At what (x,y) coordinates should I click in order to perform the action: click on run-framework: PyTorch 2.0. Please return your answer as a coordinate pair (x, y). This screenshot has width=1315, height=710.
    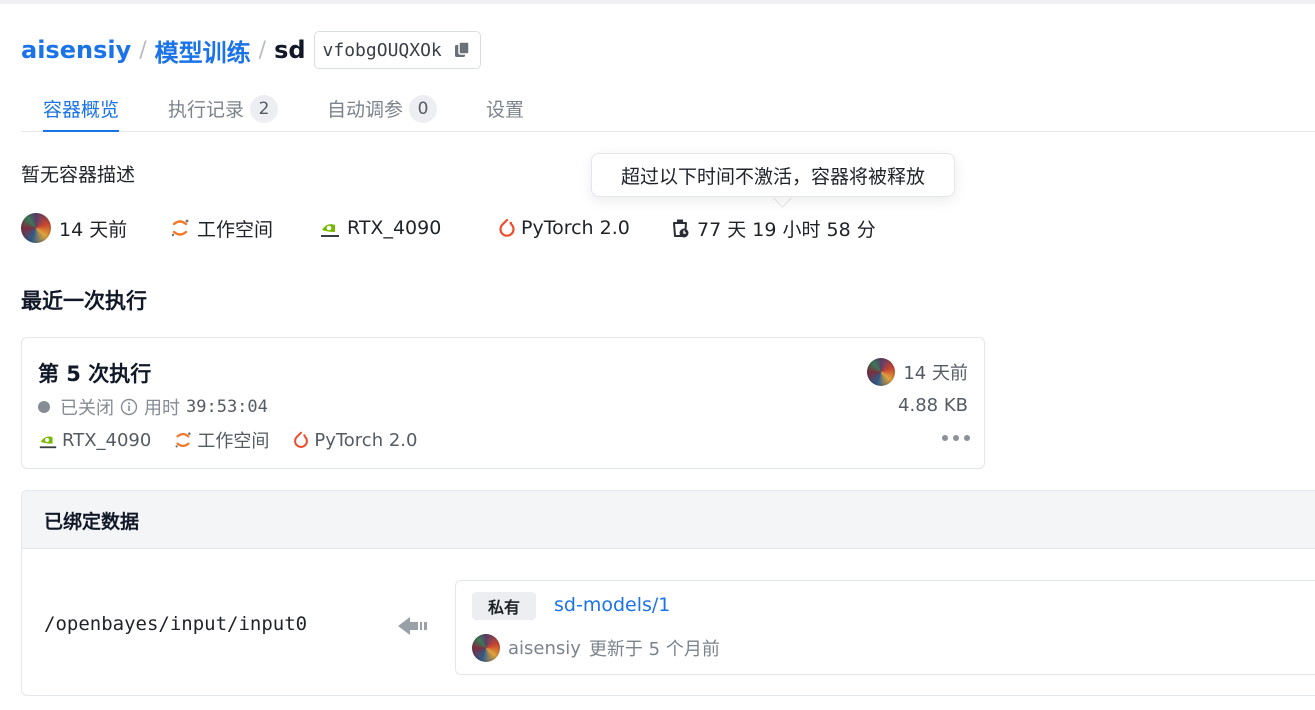
    Looking at the image, I should click on (366, 440).